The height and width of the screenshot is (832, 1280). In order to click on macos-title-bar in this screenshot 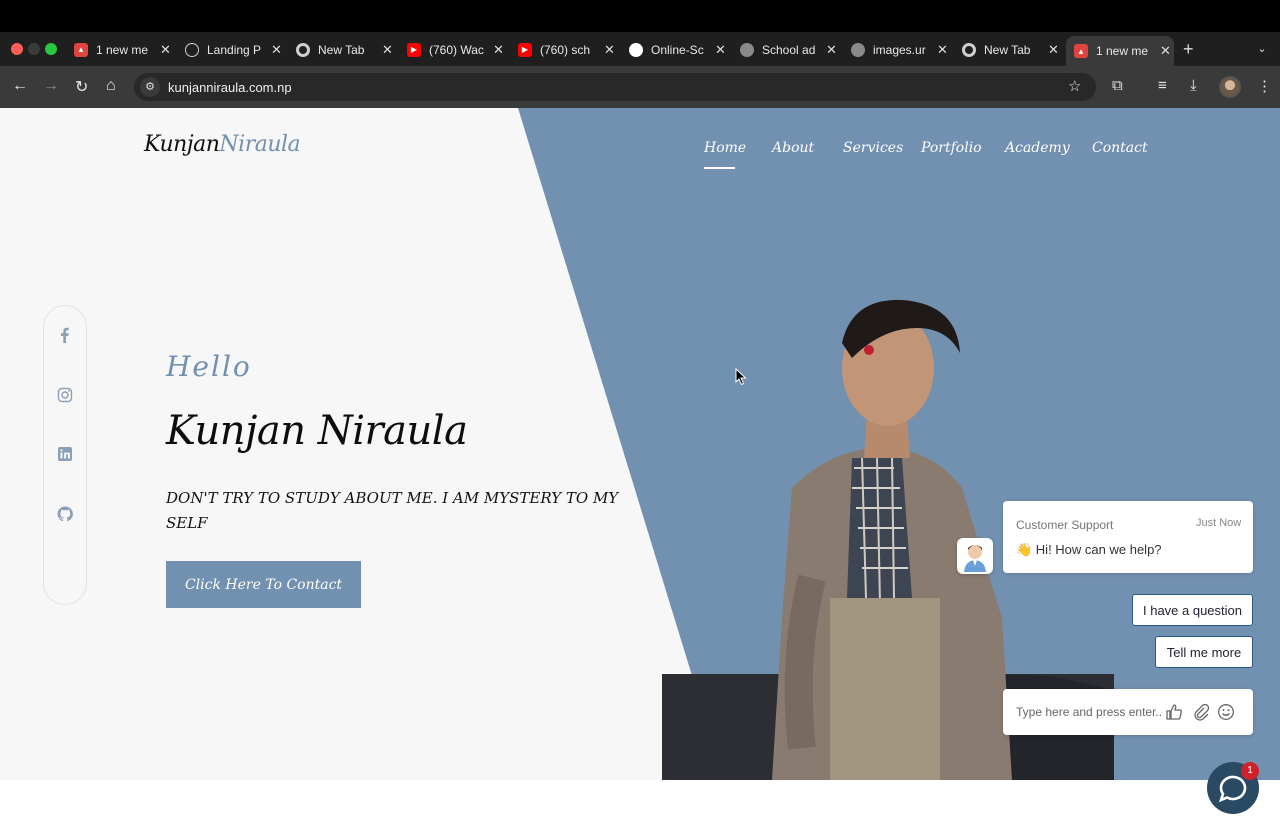, I will do `click(640, 16)`.